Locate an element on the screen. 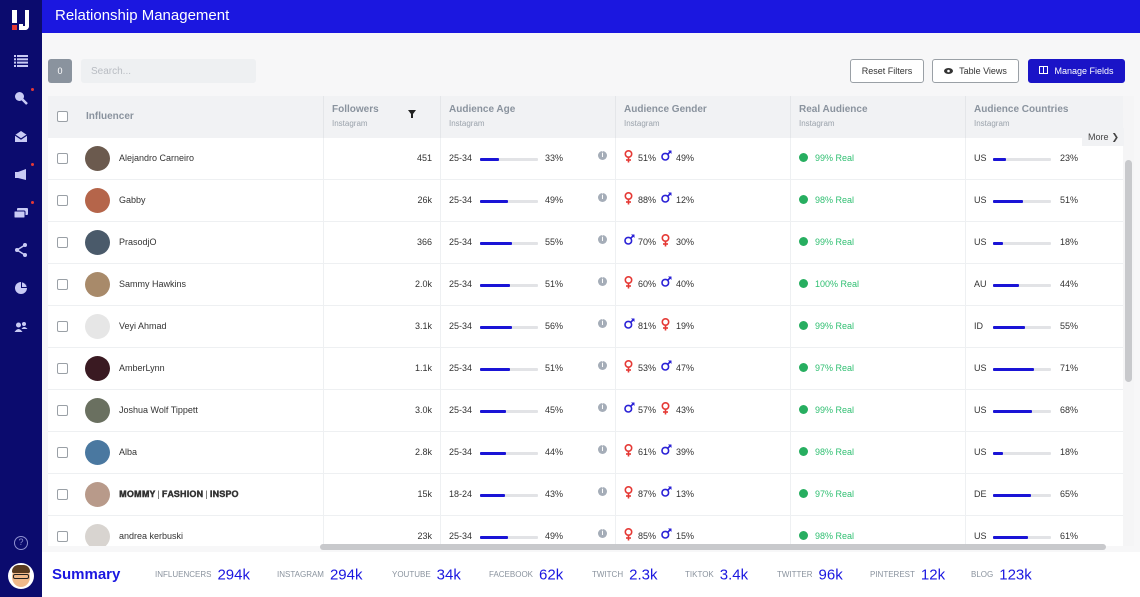  country-code: ID is located at coordinates (978, 326).